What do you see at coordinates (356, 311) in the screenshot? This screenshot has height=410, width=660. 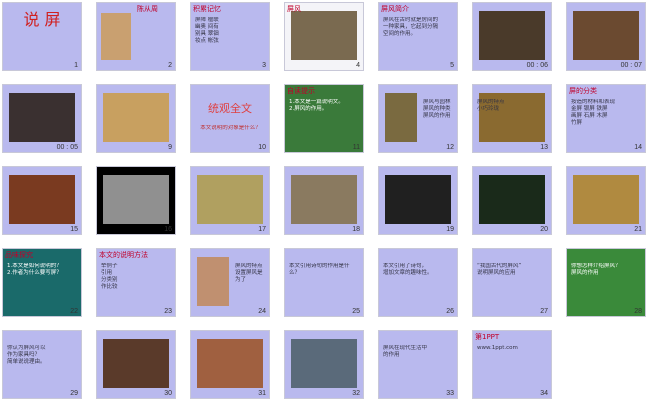 I see `slide-number: 25` at bounding box center [356, 311].